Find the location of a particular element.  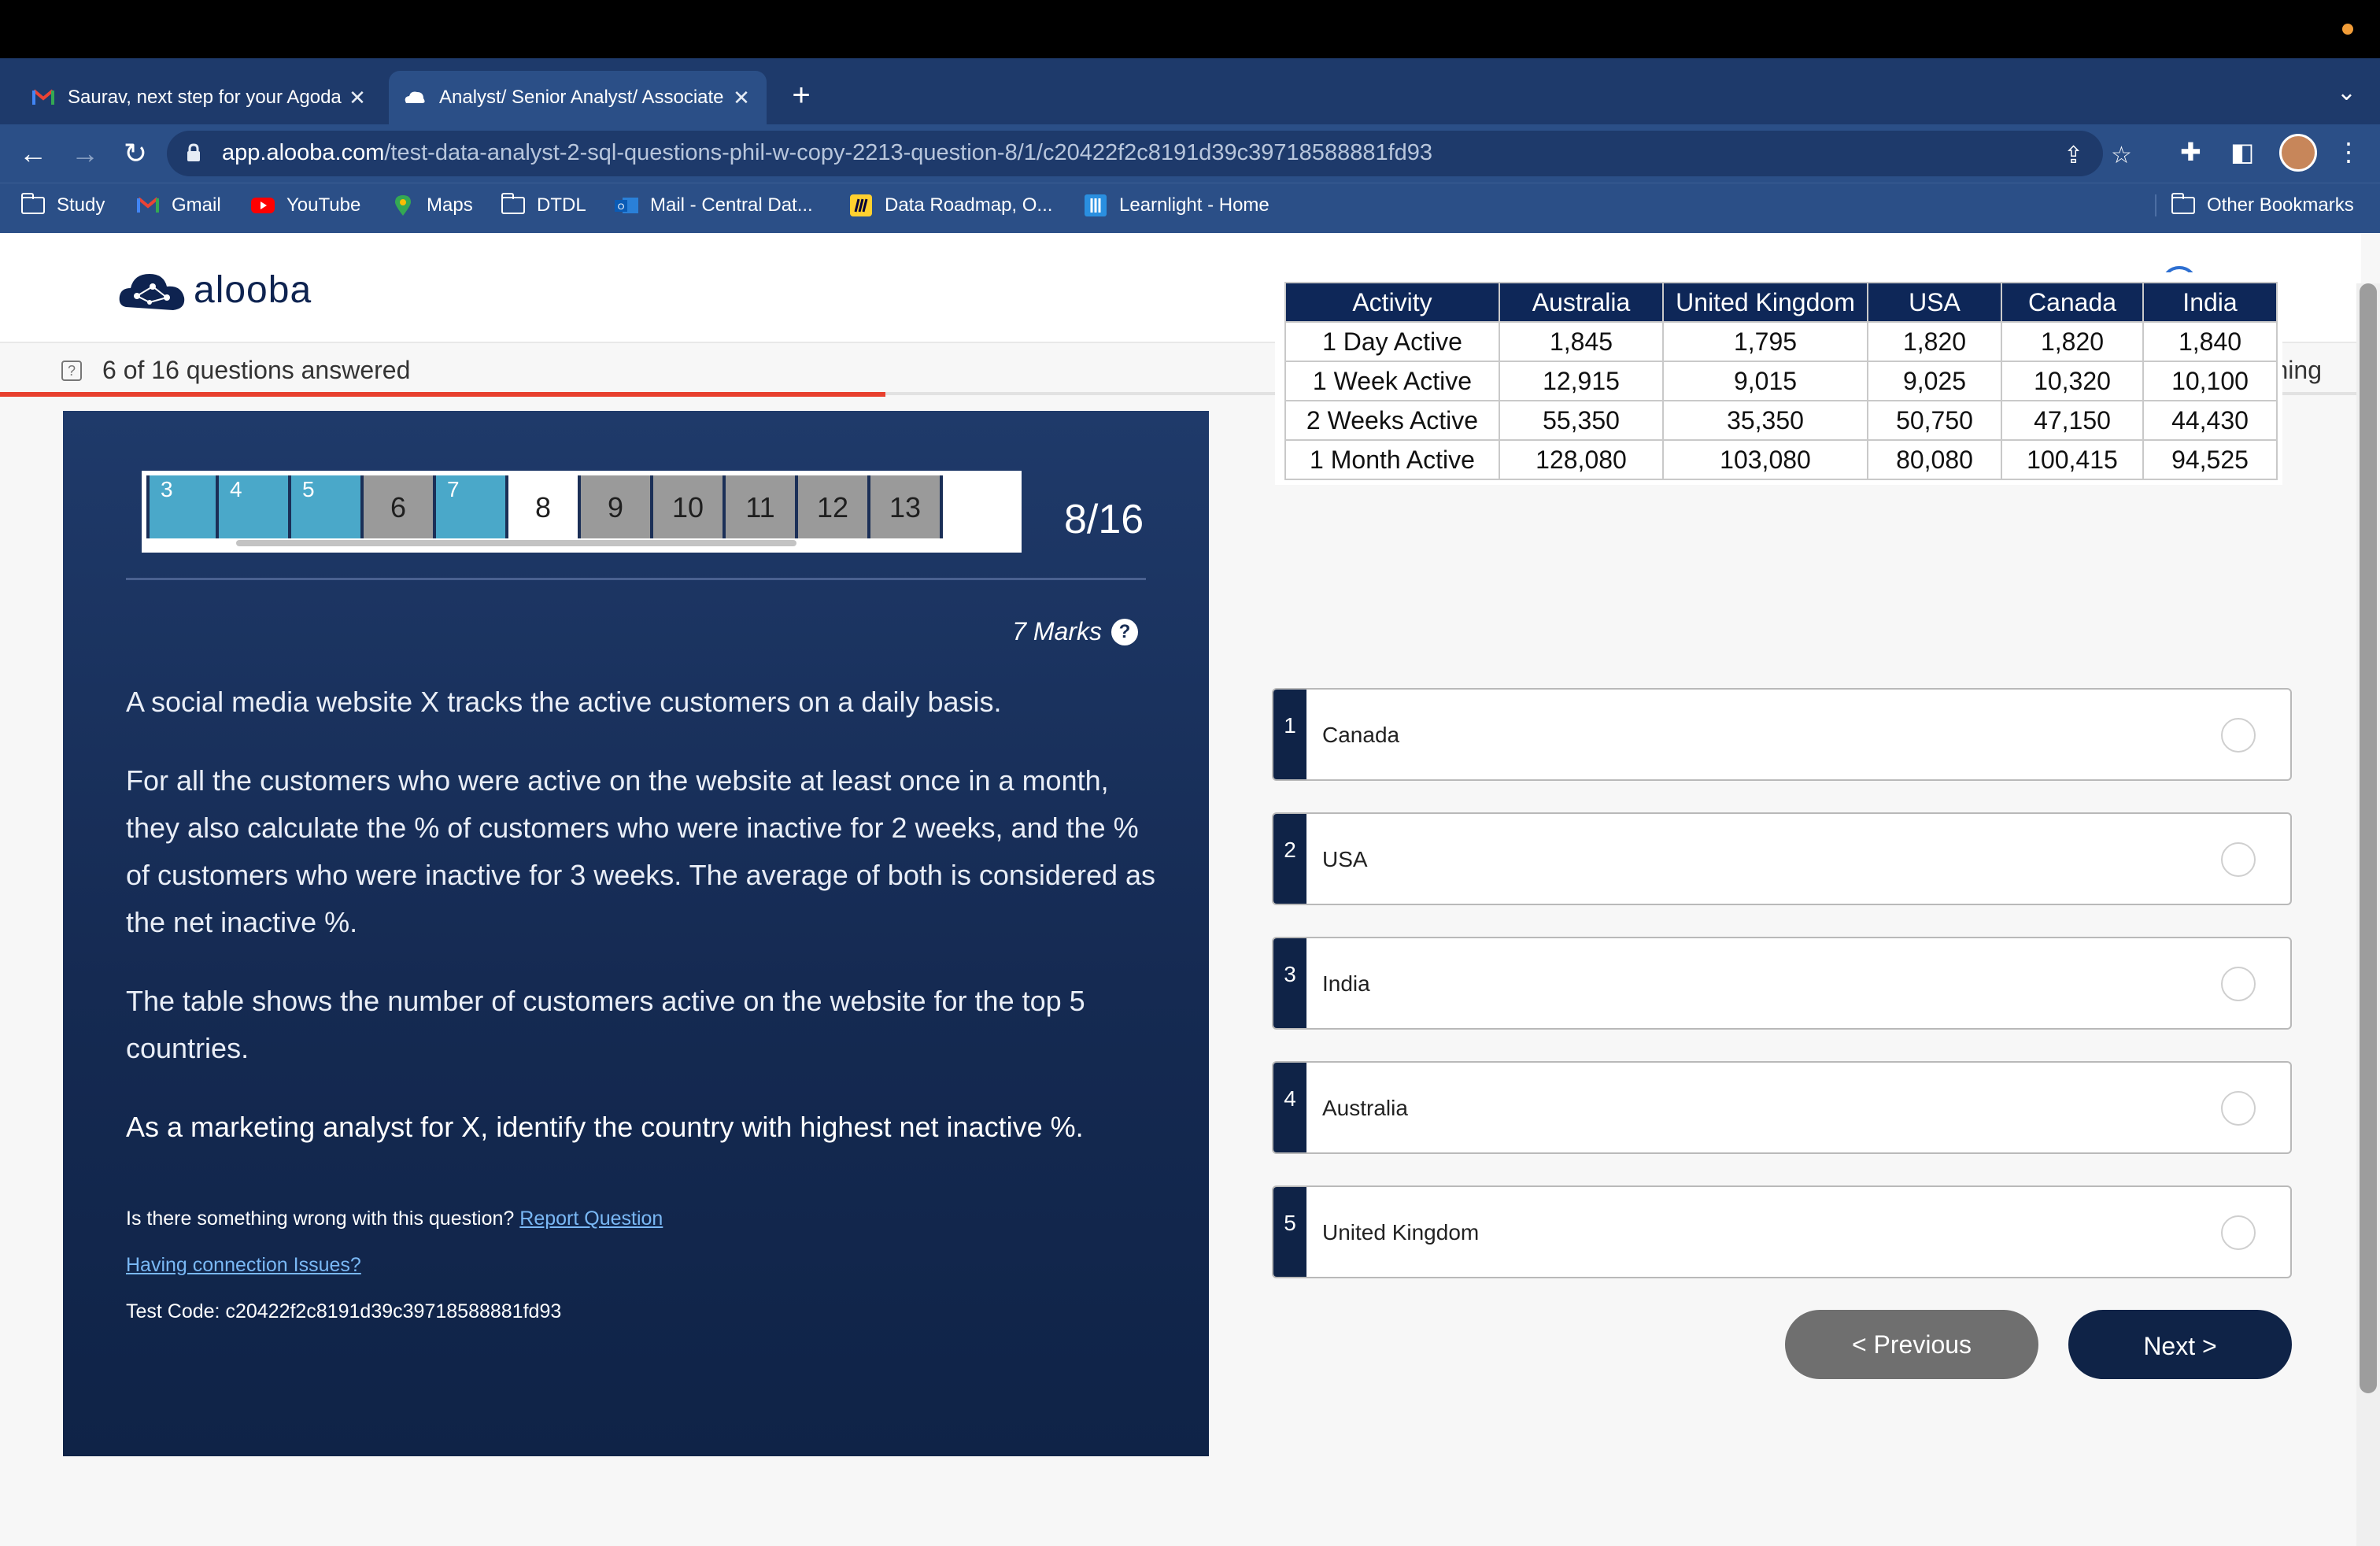

bookmark-study: Study is located at coordinates (62, 205).